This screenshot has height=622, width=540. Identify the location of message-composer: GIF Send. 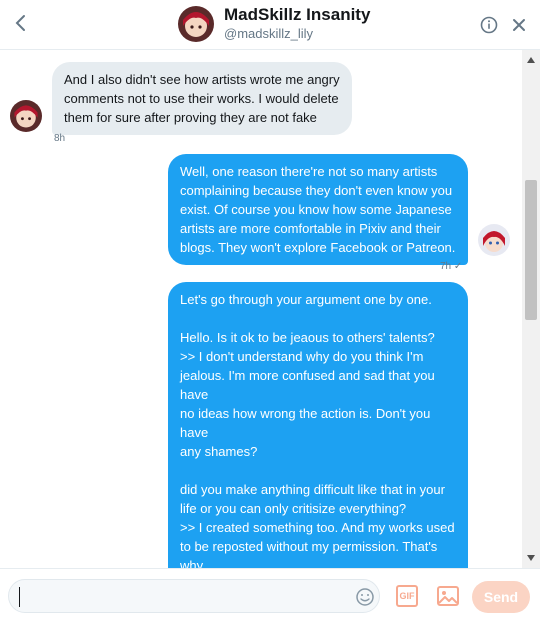
(270, 595).